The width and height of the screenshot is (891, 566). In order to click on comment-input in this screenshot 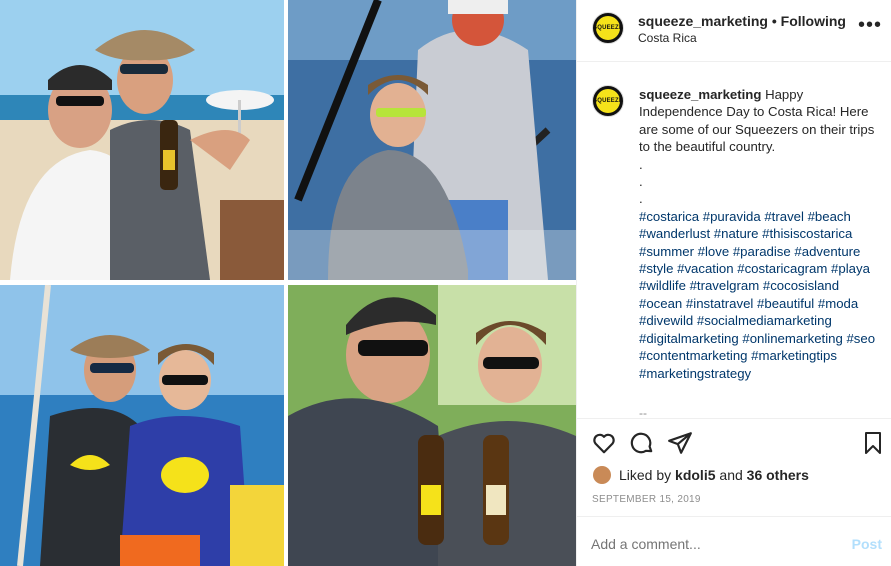, I will do `click(706, 544)`.